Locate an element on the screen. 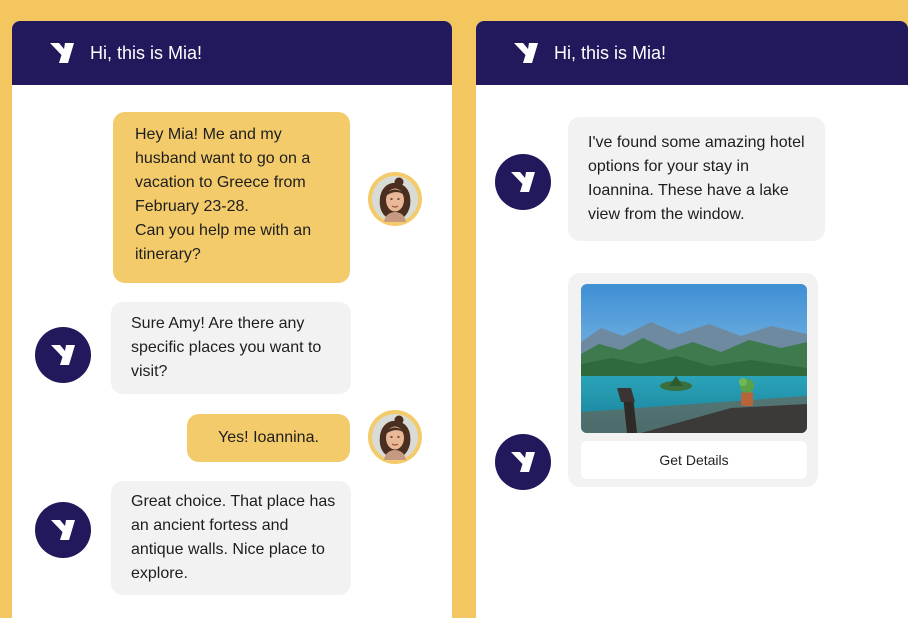  hotel-photo is located at coordinates (694, 358).